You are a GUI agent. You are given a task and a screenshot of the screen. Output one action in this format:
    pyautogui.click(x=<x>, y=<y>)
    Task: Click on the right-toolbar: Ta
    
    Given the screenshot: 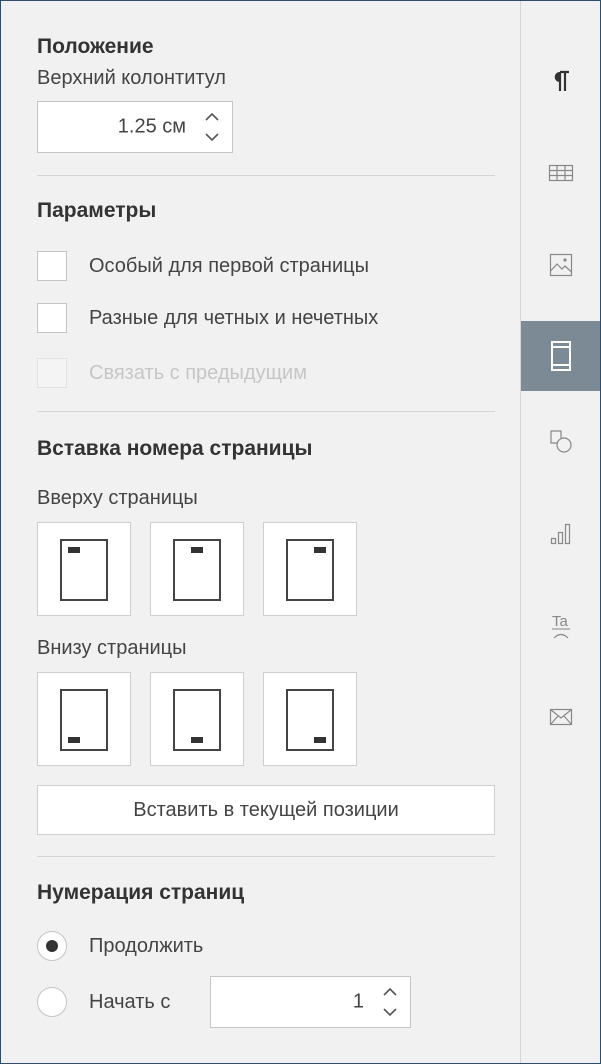 What is the action you would take?
    pyautogui.click(x=560, y=532)
    